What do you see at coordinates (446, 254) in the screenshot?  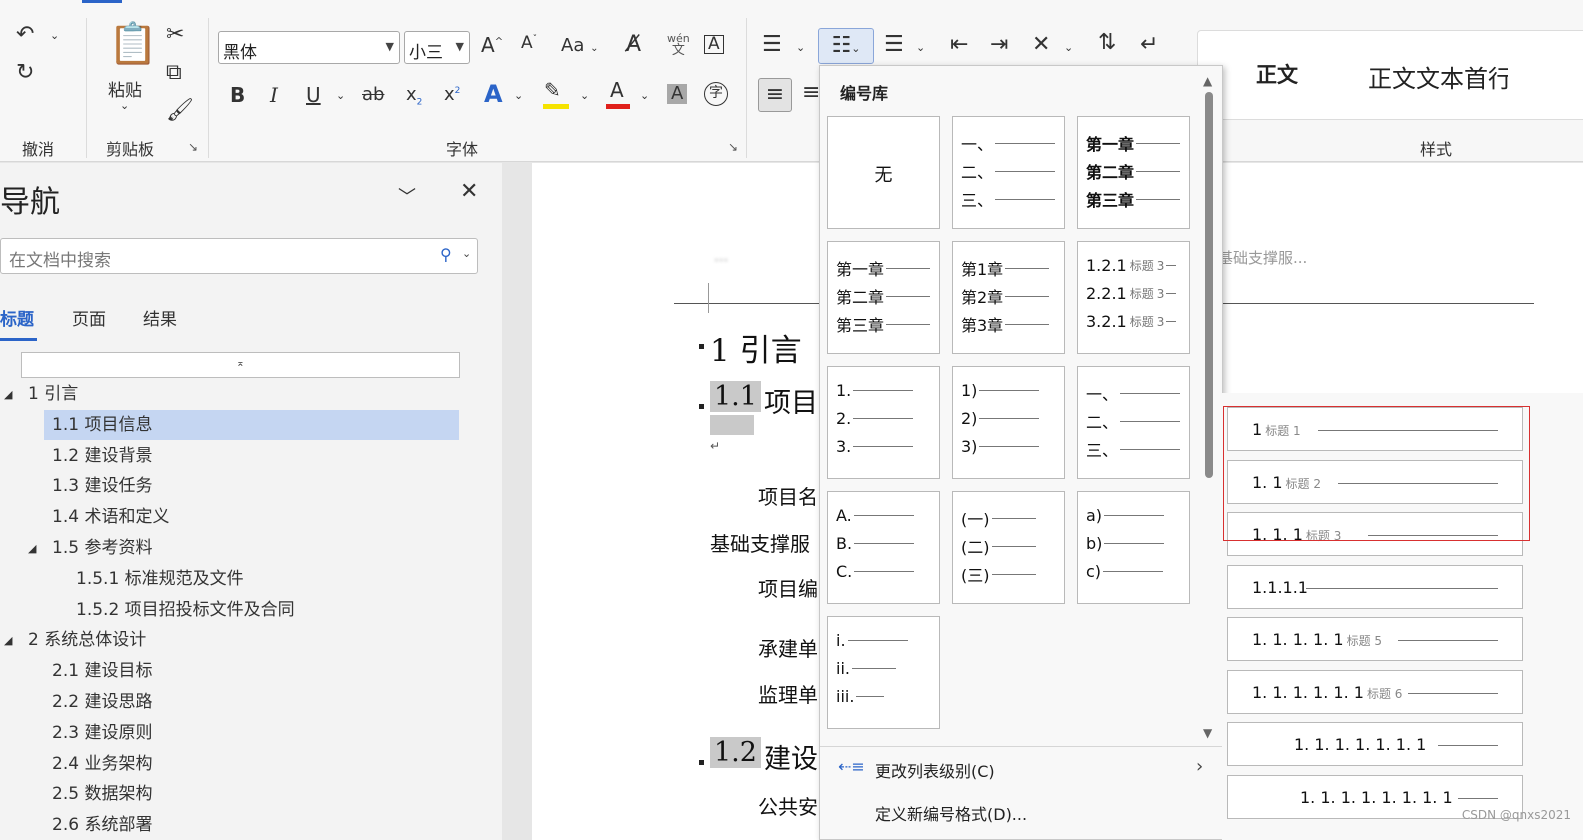 I see `search-icon: ⚲` at bounding box center [446, 254].